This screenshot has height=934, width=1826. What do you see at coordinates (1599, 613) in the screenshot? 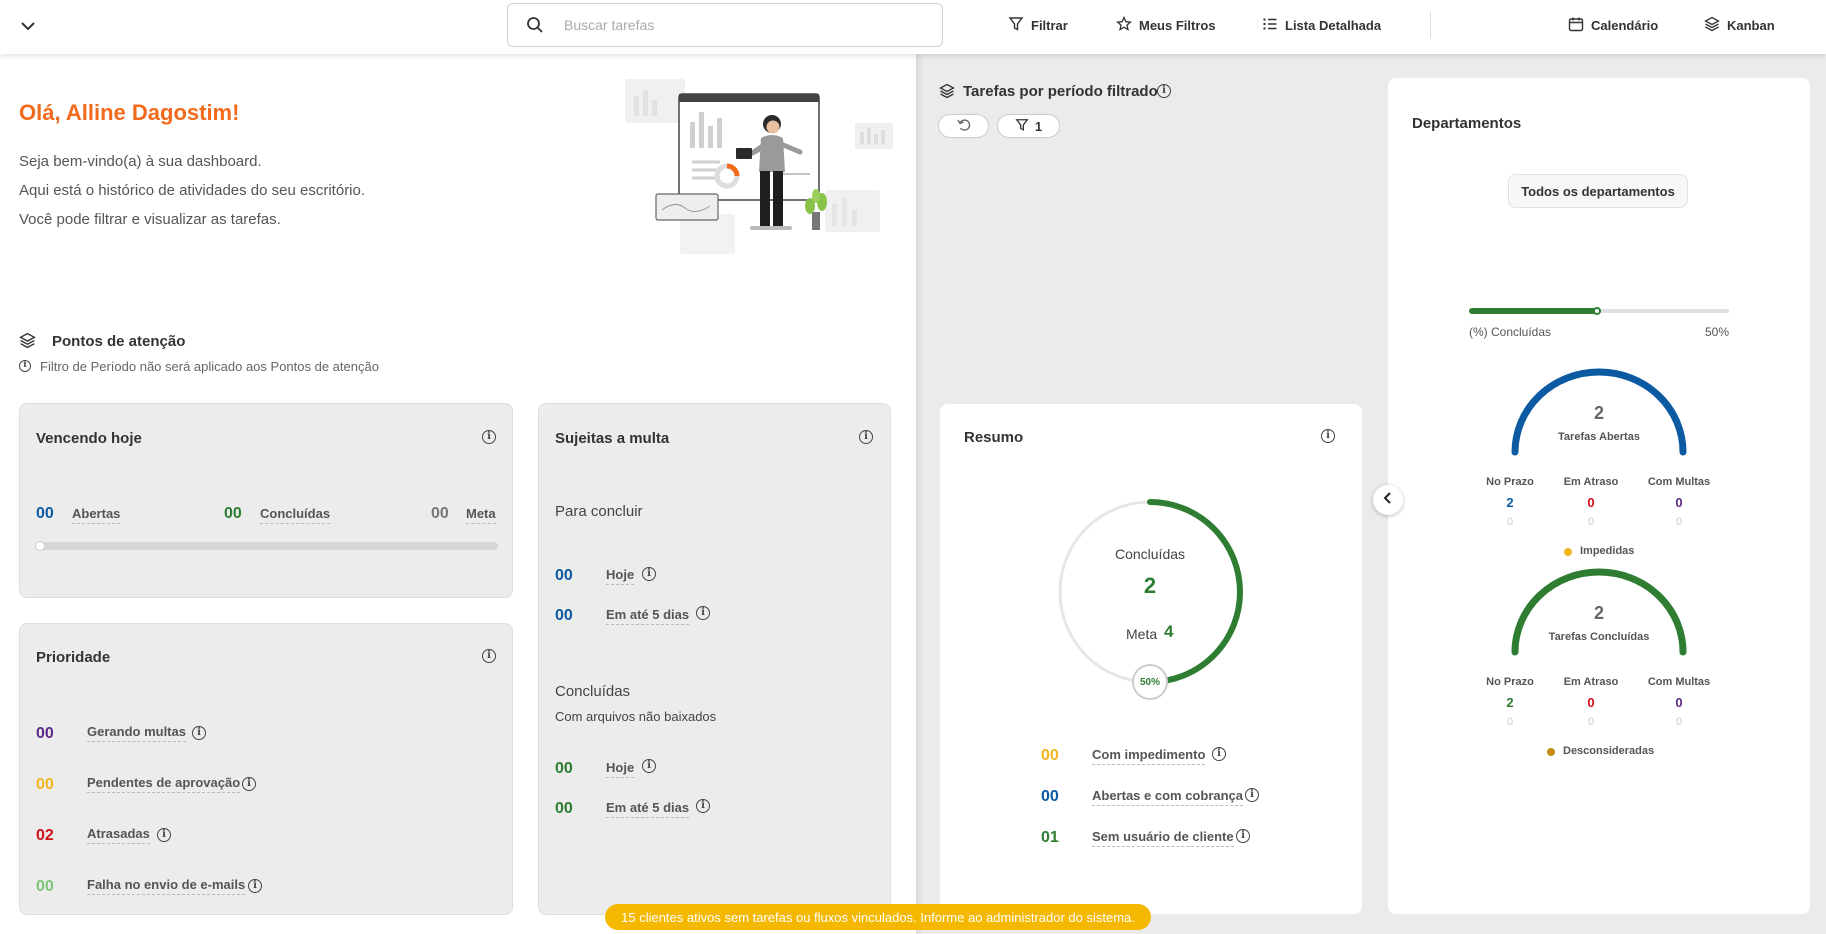
I see `closed-count: 2` at bounding box center [1599, 613].